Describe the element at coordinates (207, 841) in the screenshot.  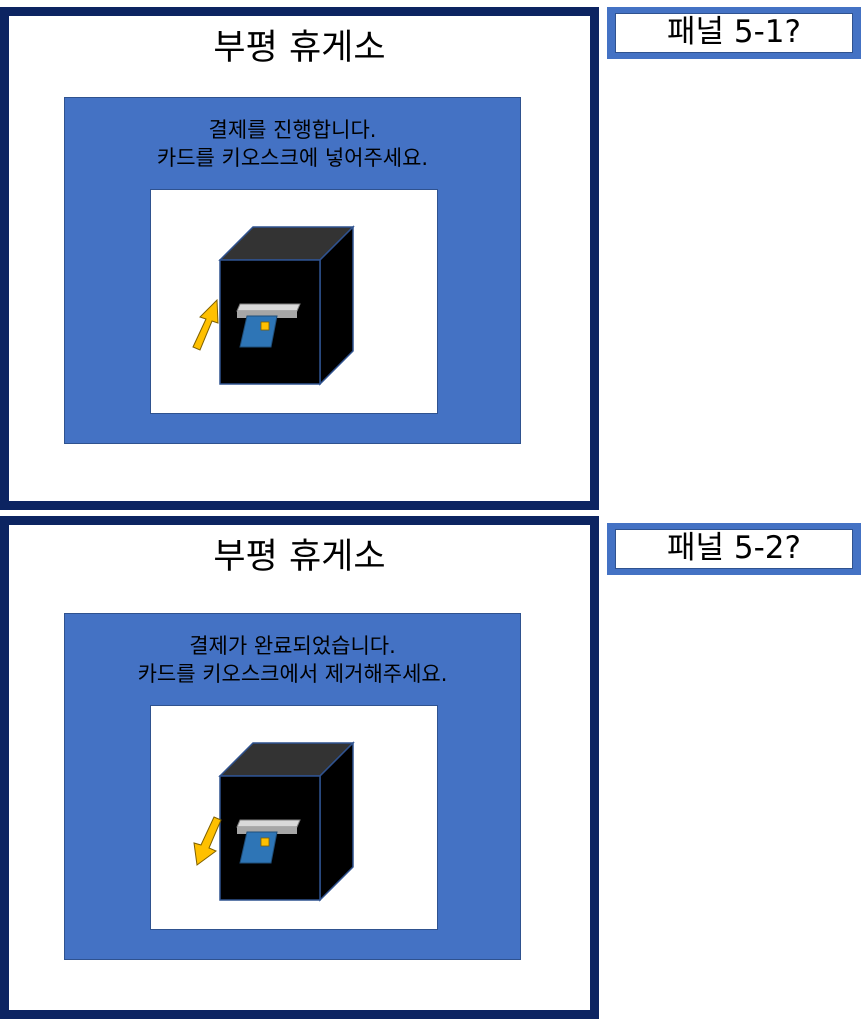
I see `arrow-down-icon` at that location.